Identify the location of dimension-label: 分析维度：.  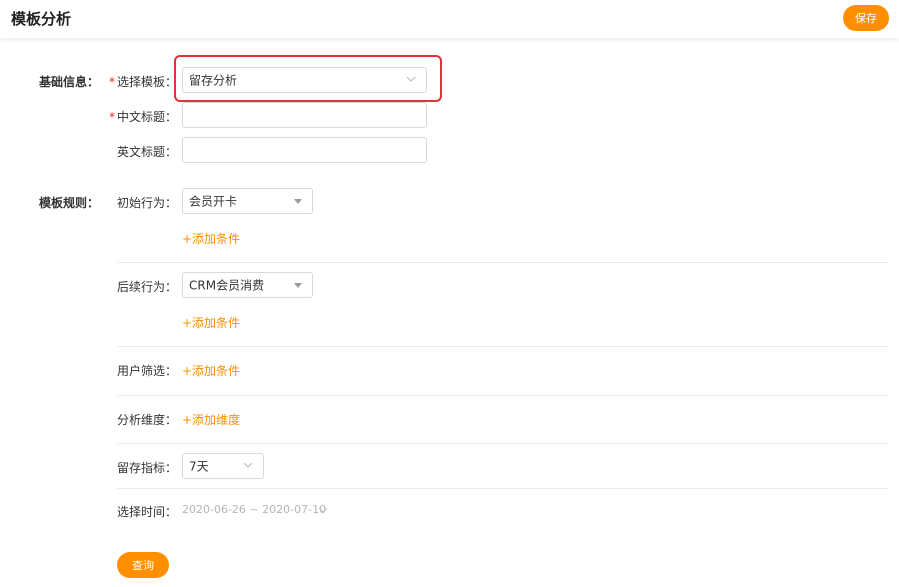
(147, 420).